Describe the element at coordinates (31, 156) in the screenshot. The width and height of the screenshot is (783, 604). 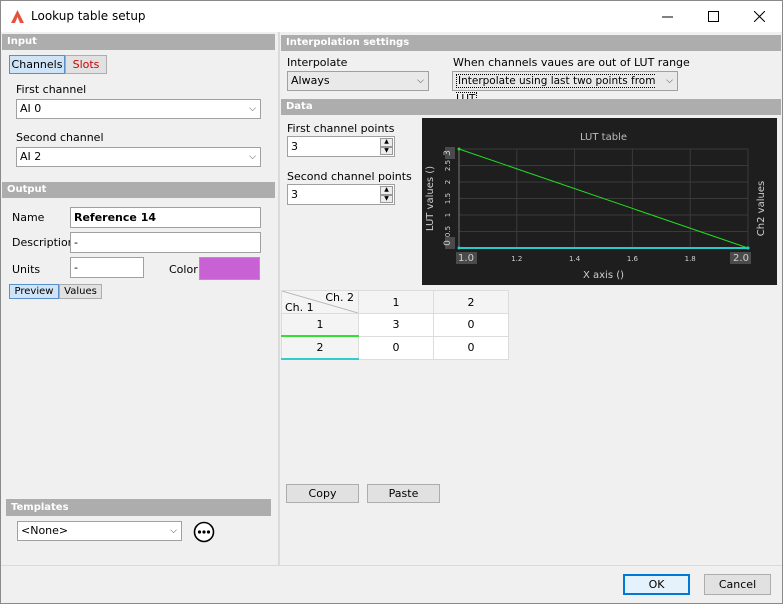
I see `second-channel-value: AI 2` at that location.